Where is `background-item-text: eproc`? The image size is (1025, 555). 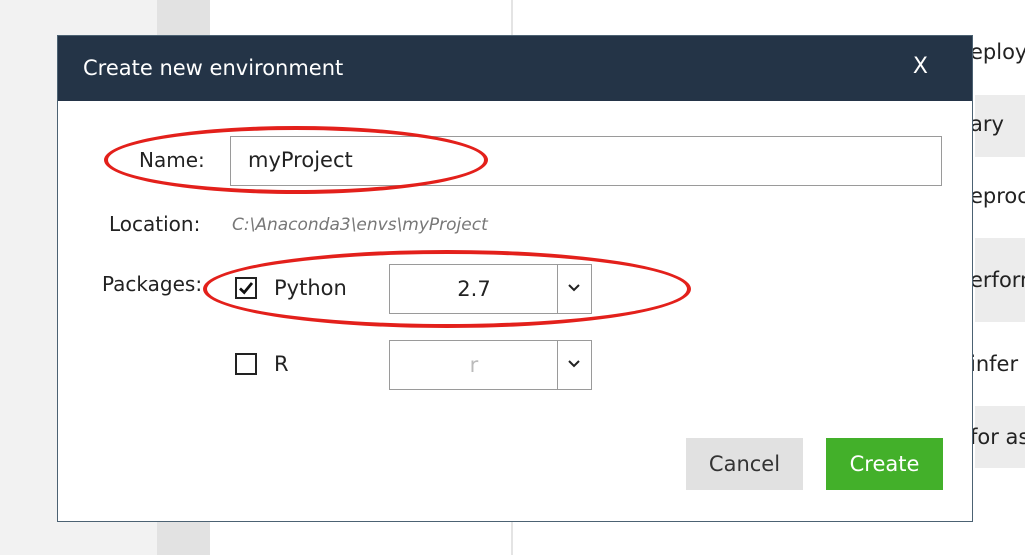 background-item-text: eproc is located at coordinates (997, 196).